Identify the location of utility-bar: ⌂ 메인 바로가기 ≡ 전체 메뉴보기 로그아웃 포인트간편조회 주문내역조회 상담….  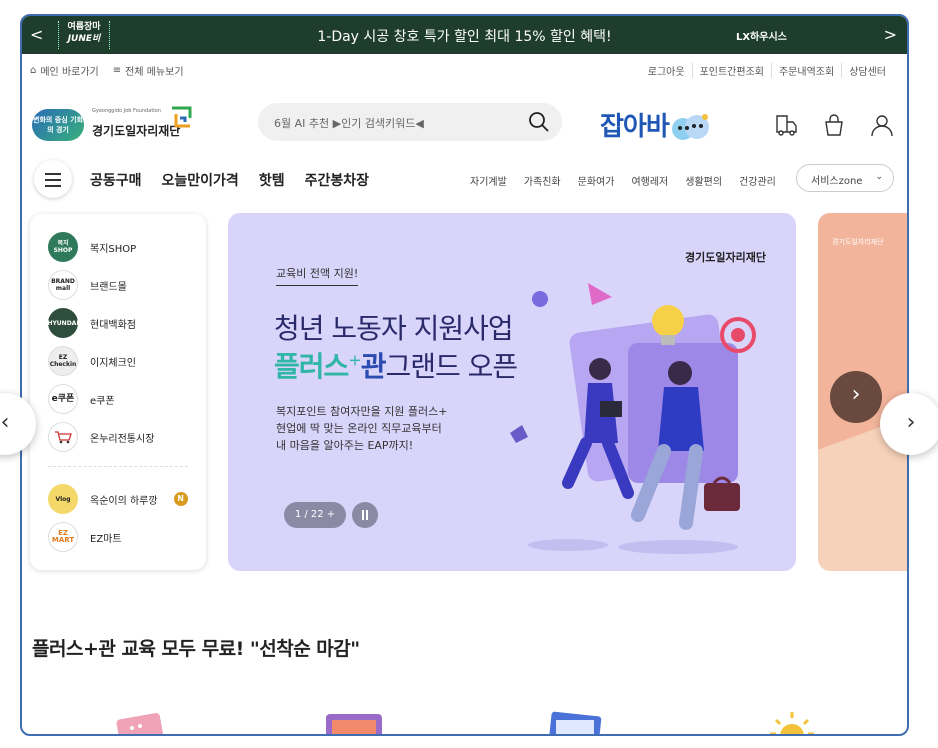
(464, 69).